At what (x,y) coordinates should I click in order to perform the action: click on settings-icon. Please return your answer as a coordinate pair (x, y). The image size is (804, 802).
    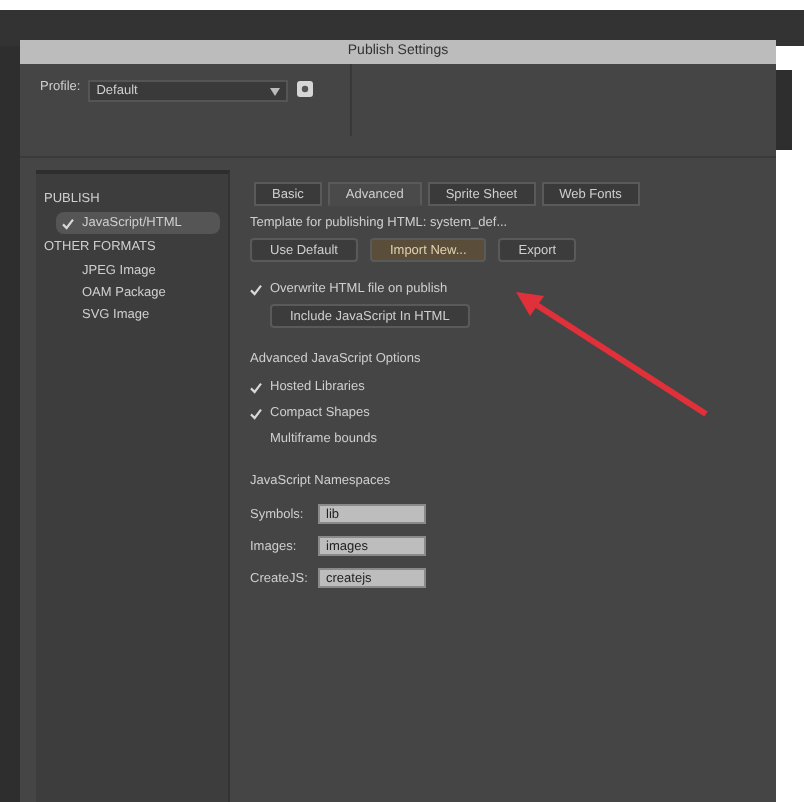
    Looking at the image, I should click on (305, 89).